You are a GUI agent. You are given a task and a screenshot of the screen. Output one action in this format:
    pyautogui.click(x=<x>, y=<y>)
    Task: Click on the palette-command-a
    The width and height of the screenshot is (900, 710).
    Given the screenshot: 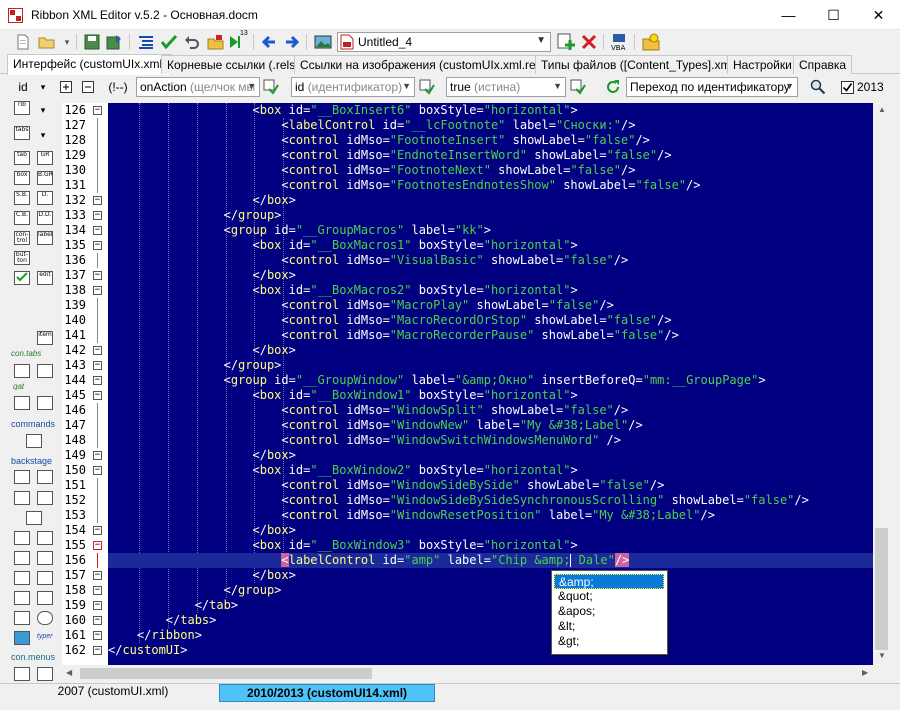 What is the action you would take?
    pyautogui.click(x=22, y=403)
    